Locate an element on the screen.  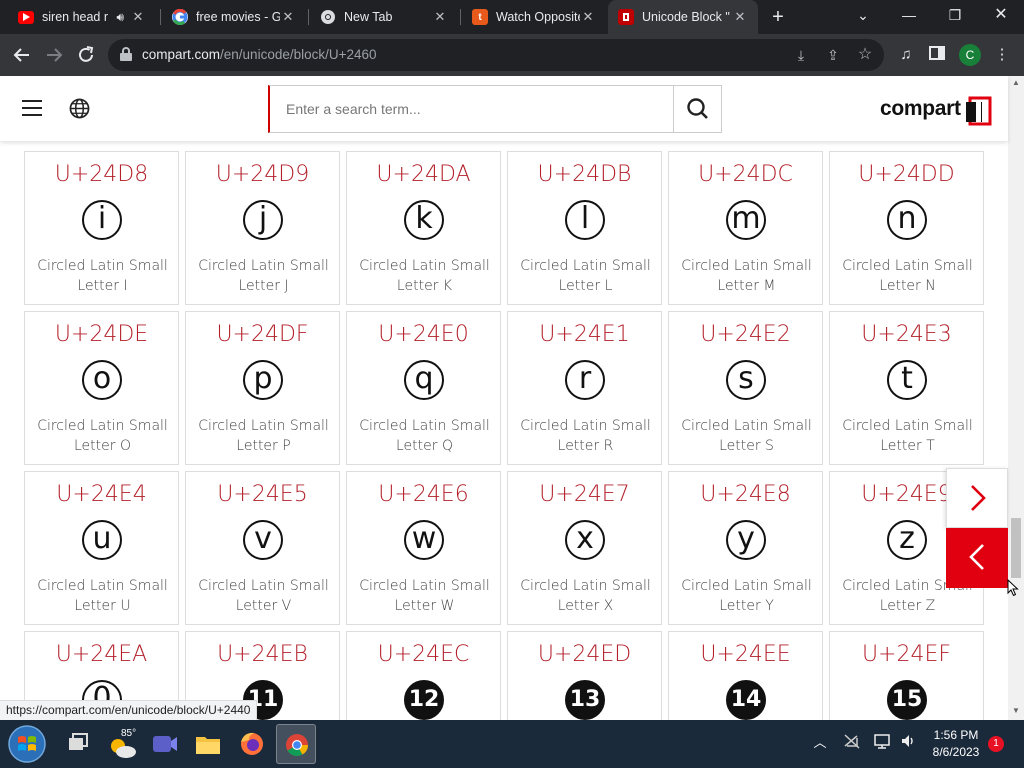
globe-icon is located at coordinates (79, 108).